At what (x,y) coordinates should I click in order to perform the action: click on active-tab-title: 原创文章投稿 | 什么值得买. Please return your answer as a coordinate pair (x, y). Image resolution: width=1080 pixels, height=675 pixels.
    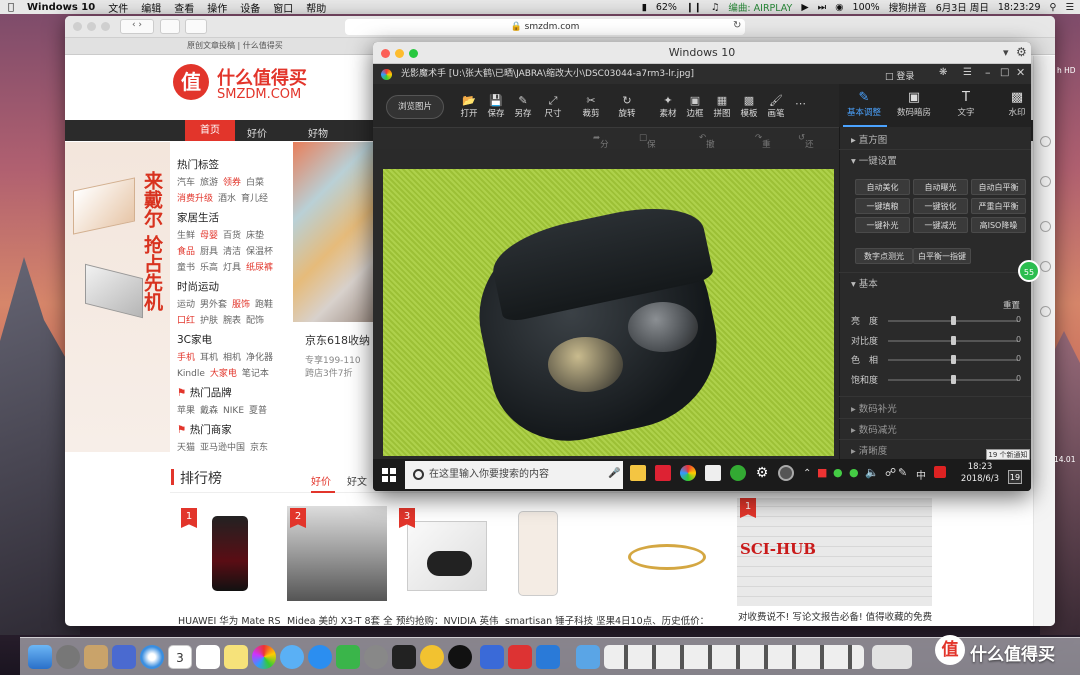
    Looking at the image, I should click on (235, 45).